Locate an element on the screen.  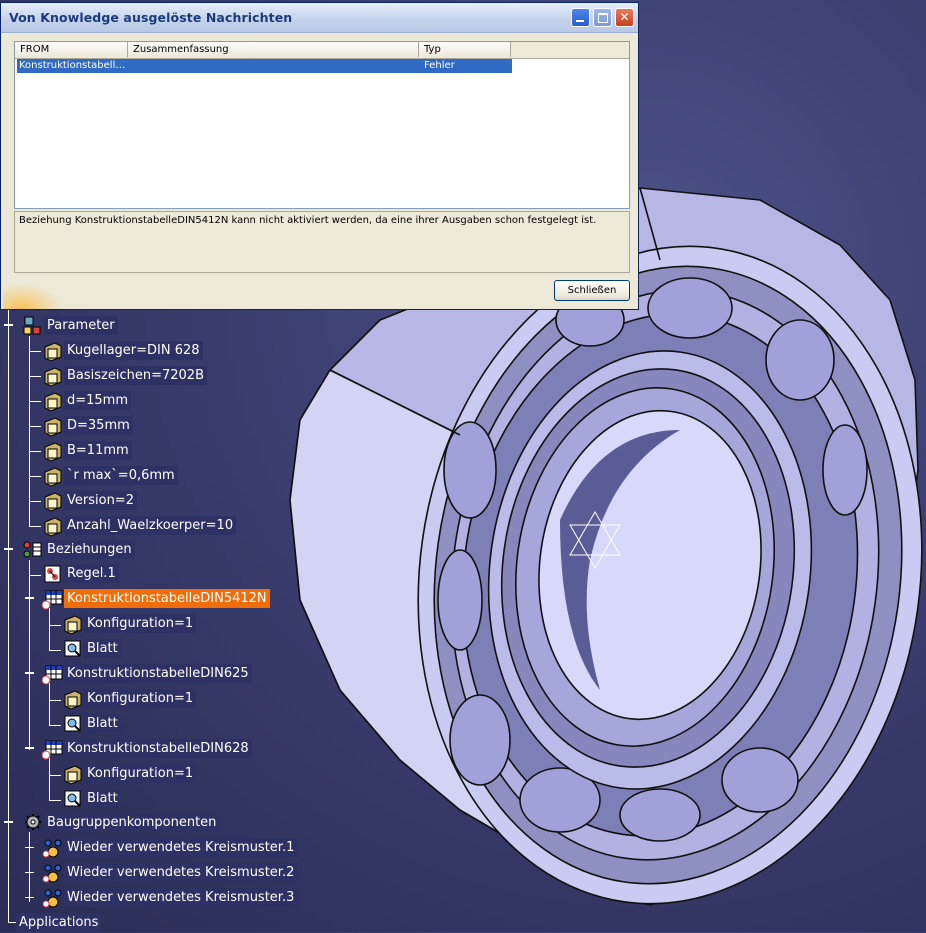
tree-node-label: Wieder verwendetes Kreismuster.1 is located at coordinates (181, 847).